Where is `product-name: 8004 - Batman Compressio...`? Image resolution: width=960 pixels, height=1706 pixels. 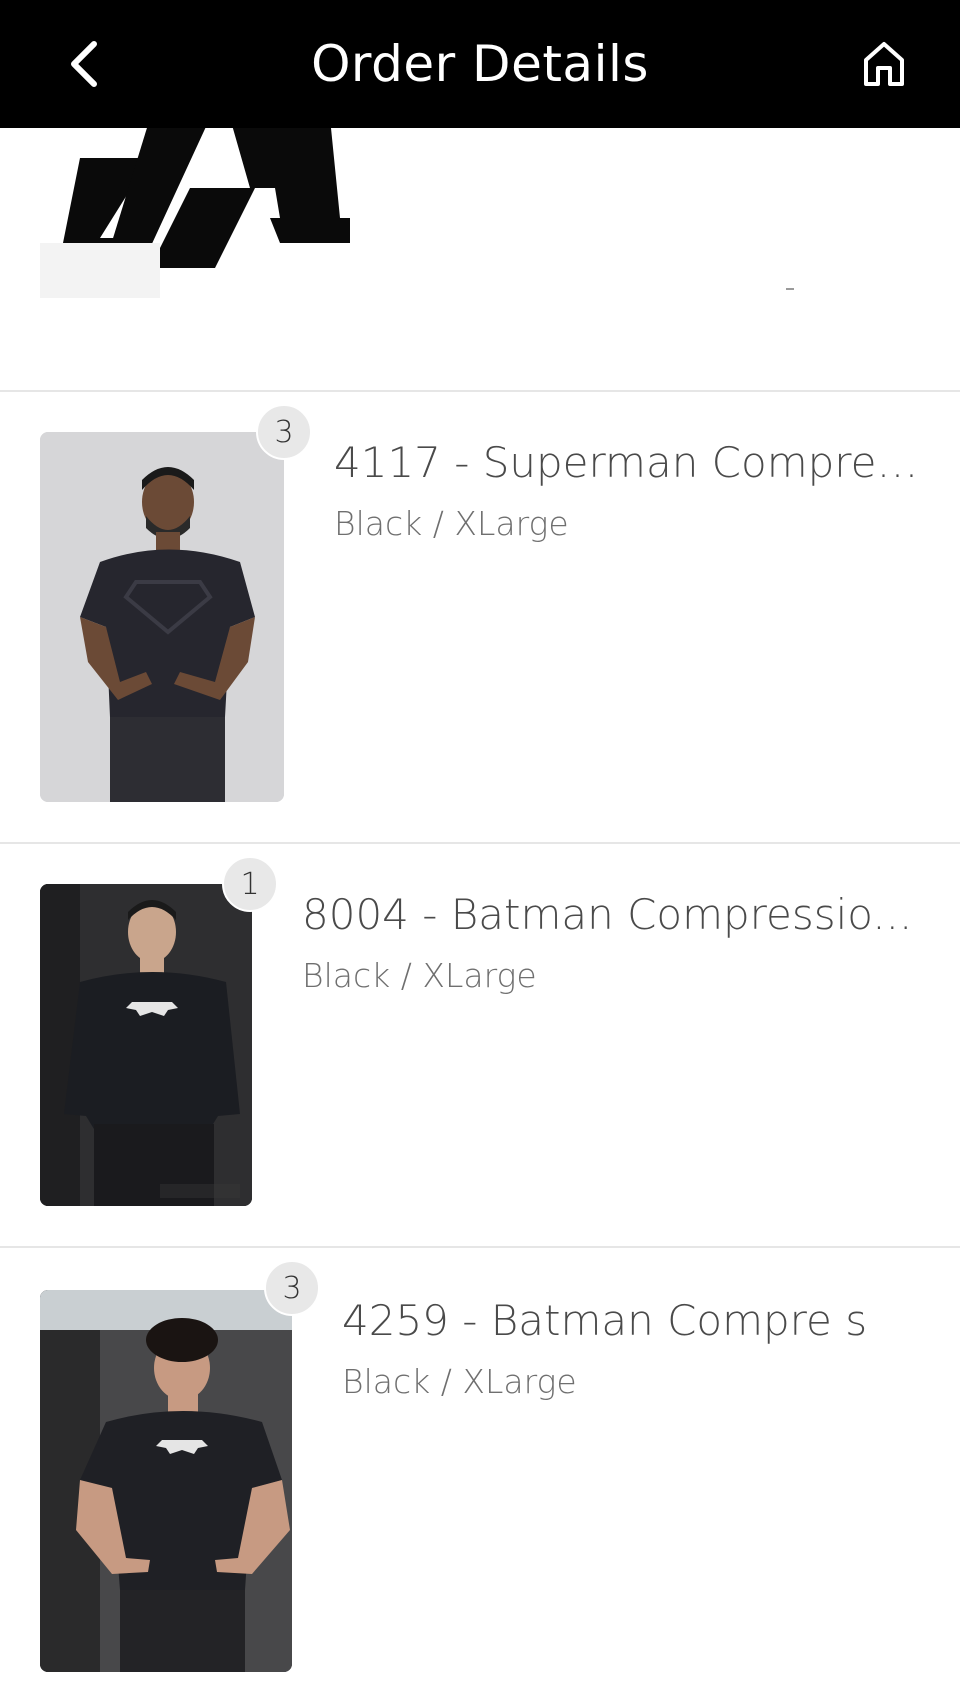 product-name: 8004 - Batman Compressio... is located at coordinates (607, 914).